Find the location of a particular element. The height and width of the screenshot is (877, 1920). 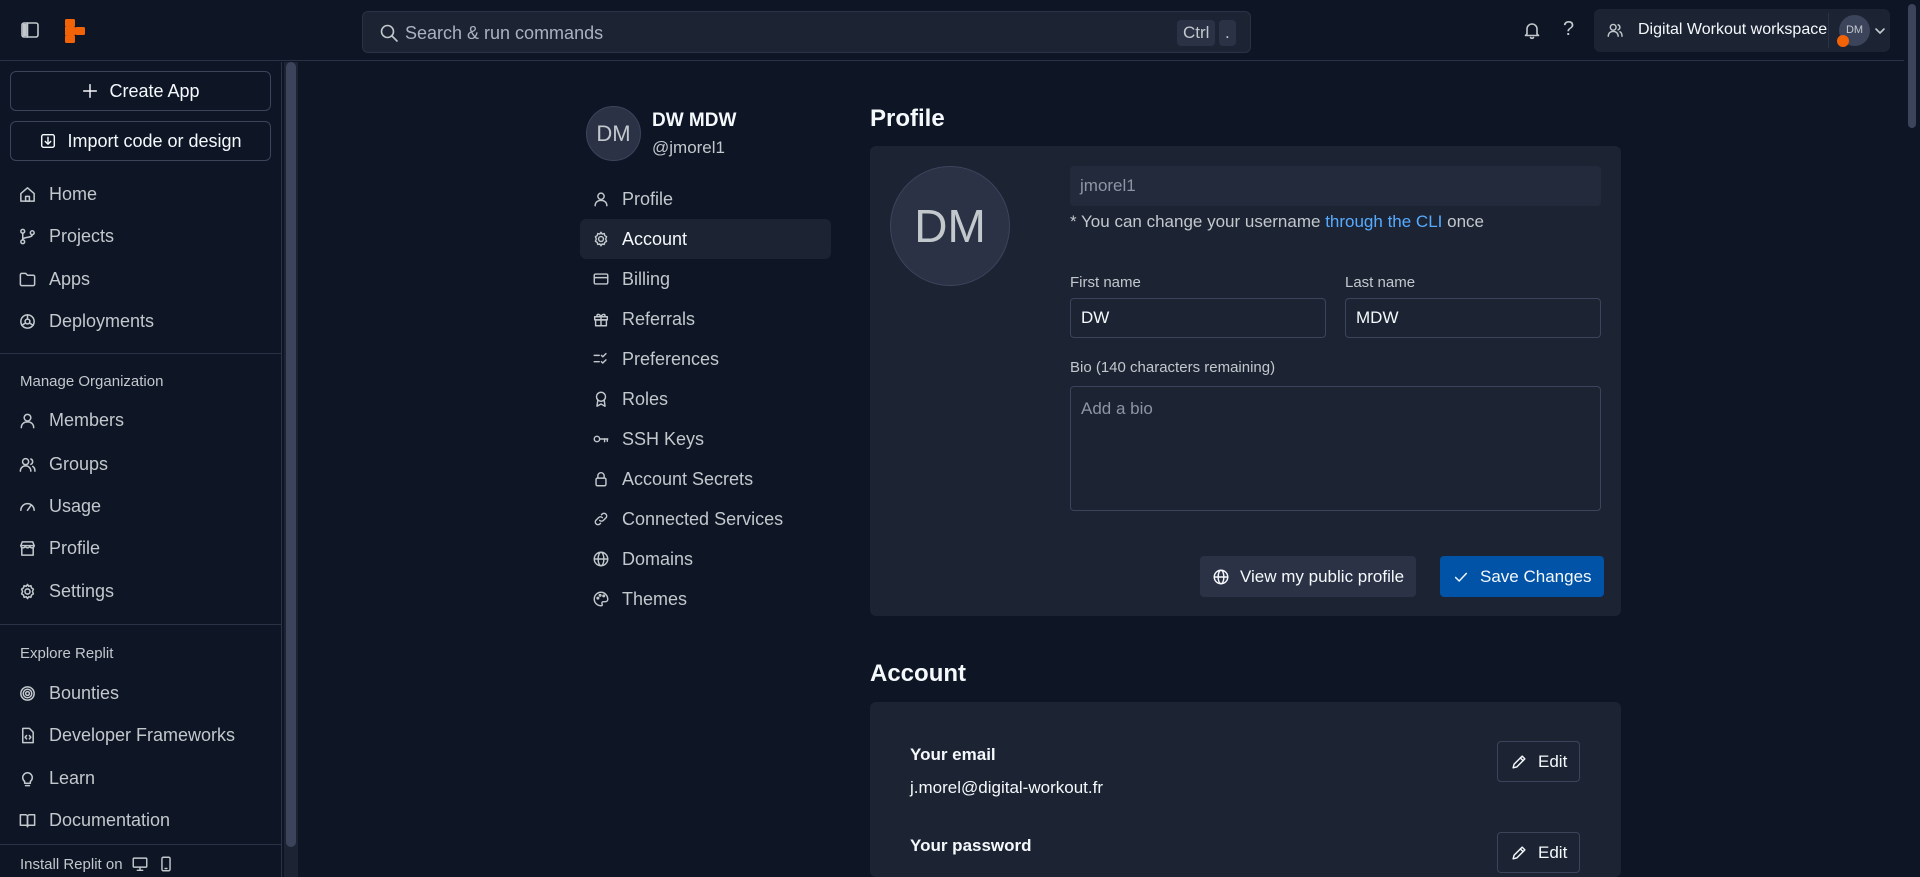

cli-link: through the CLI is located at coordinates (1383, 221).